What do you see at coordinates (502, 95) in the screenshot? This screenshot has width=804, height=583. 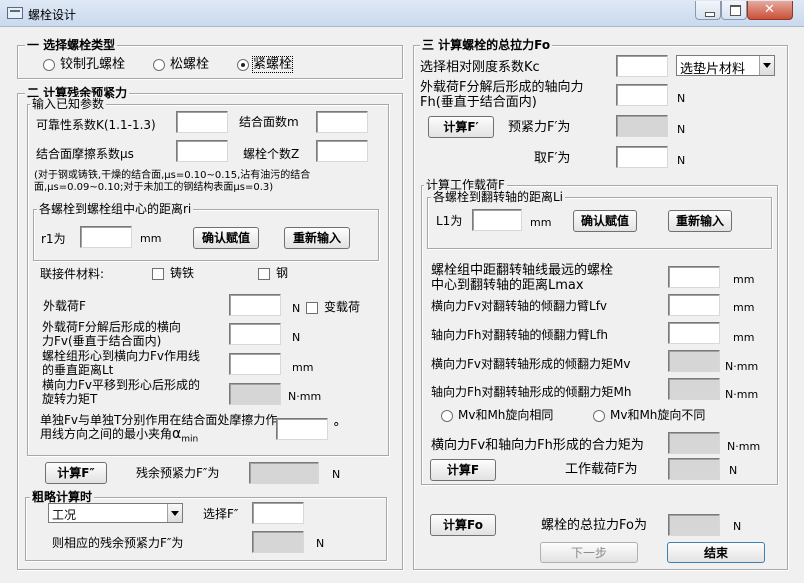 I see `fh-label: 外载荷F分解后形成的轴向力Fh(垂直于结合面内)` at bounding box center [502, 95].